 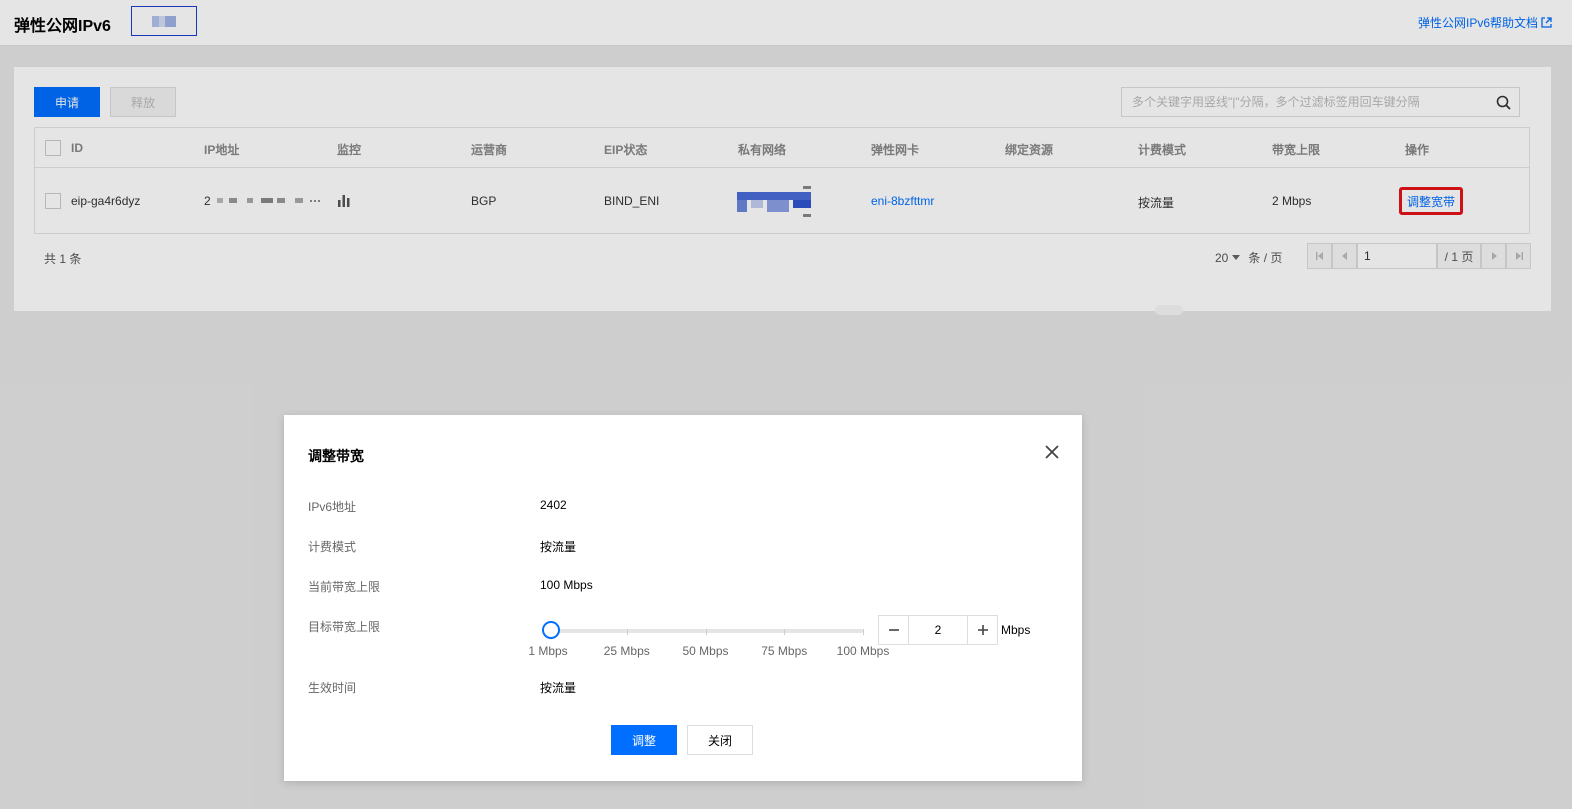 I want to click on ipv6-label: IPv6地址, so click(x=332, y=507).